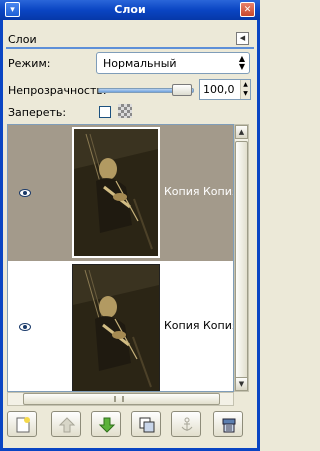  What do you see at coordinates (182, 90) in the screenshot?
I see `slider-thumb` at bounding box center [182, 90].